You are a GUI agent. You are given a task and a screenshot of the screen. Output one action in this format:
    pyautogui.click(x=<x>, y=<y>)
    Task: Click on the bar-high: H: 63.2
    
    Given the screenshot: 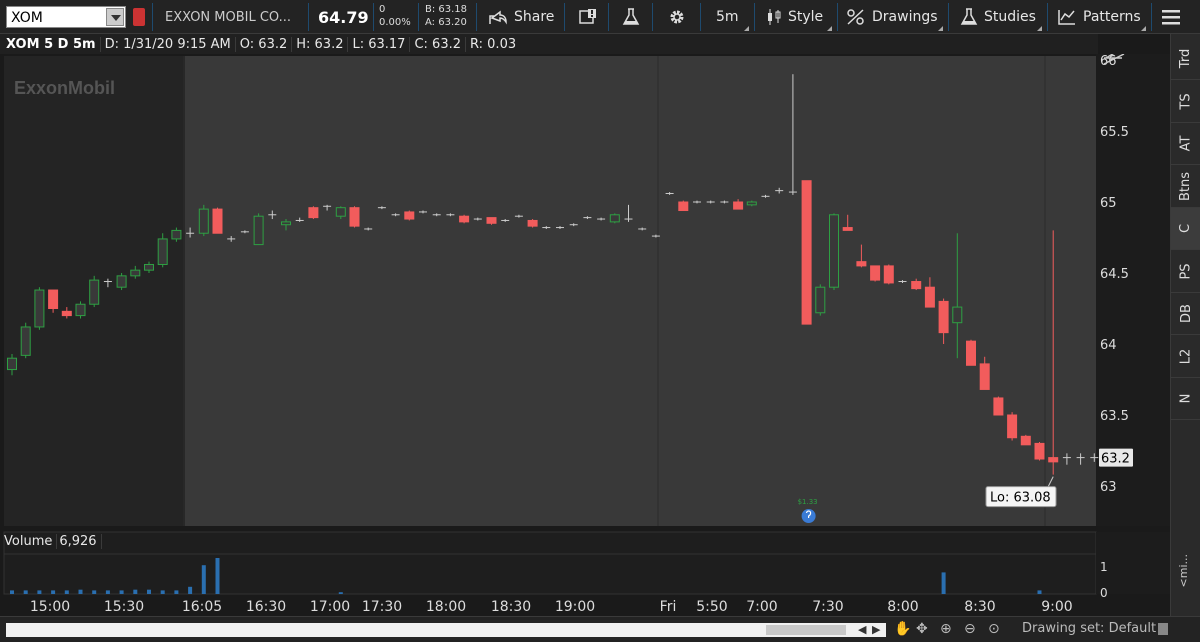 What is the action you would take?
    pyautogui.click(x=322, y=44)
    